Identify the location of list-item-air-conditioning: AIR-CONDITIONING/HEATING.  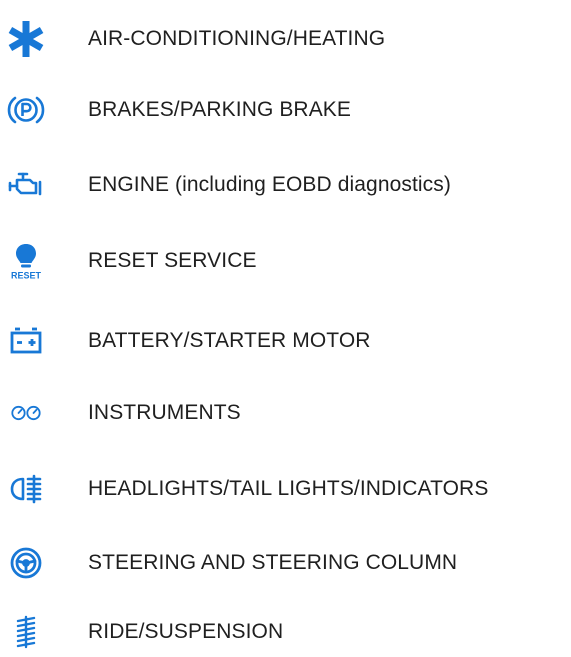
(285, 39).